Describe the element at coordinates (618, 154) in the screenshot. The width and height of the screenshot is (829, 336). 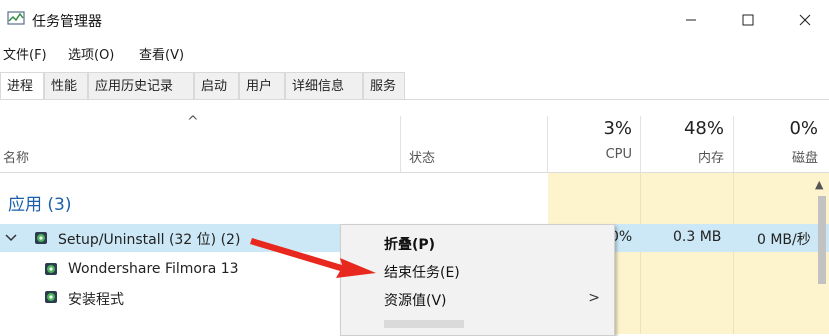
I see `cpu-label: CPU` at that location.